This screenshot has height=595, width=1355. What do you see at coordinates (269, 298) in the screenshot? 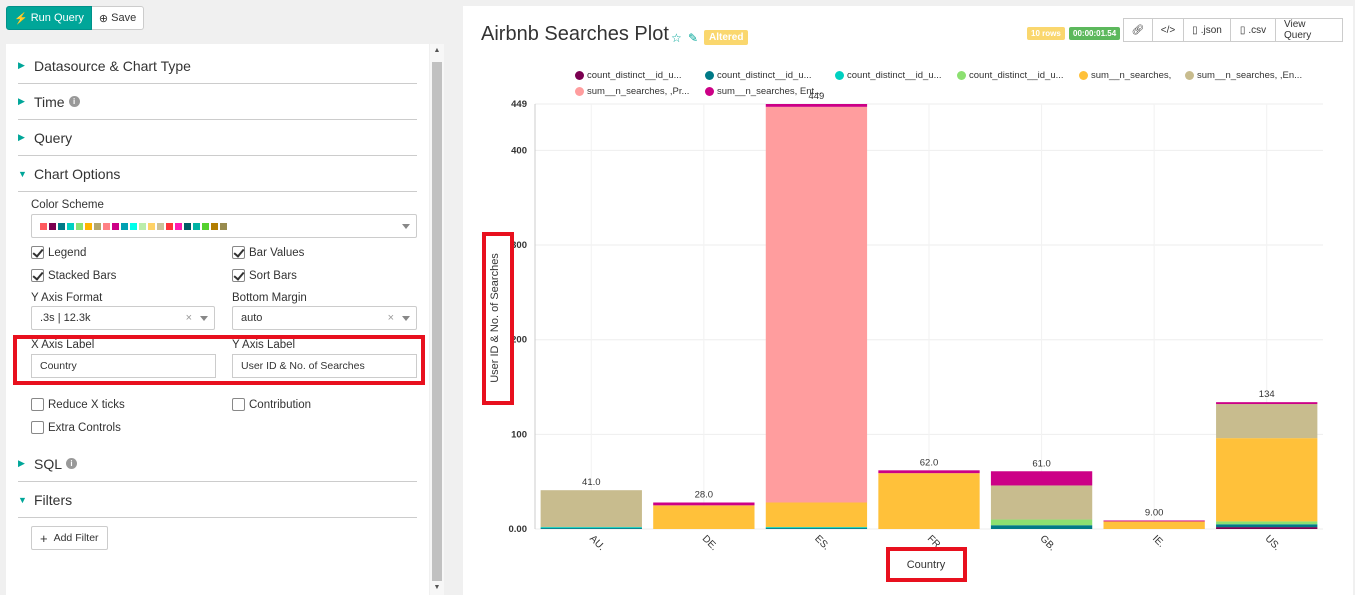
I see `bottom-margin-label: Bottom Margin` at bounding box center [269, 298].